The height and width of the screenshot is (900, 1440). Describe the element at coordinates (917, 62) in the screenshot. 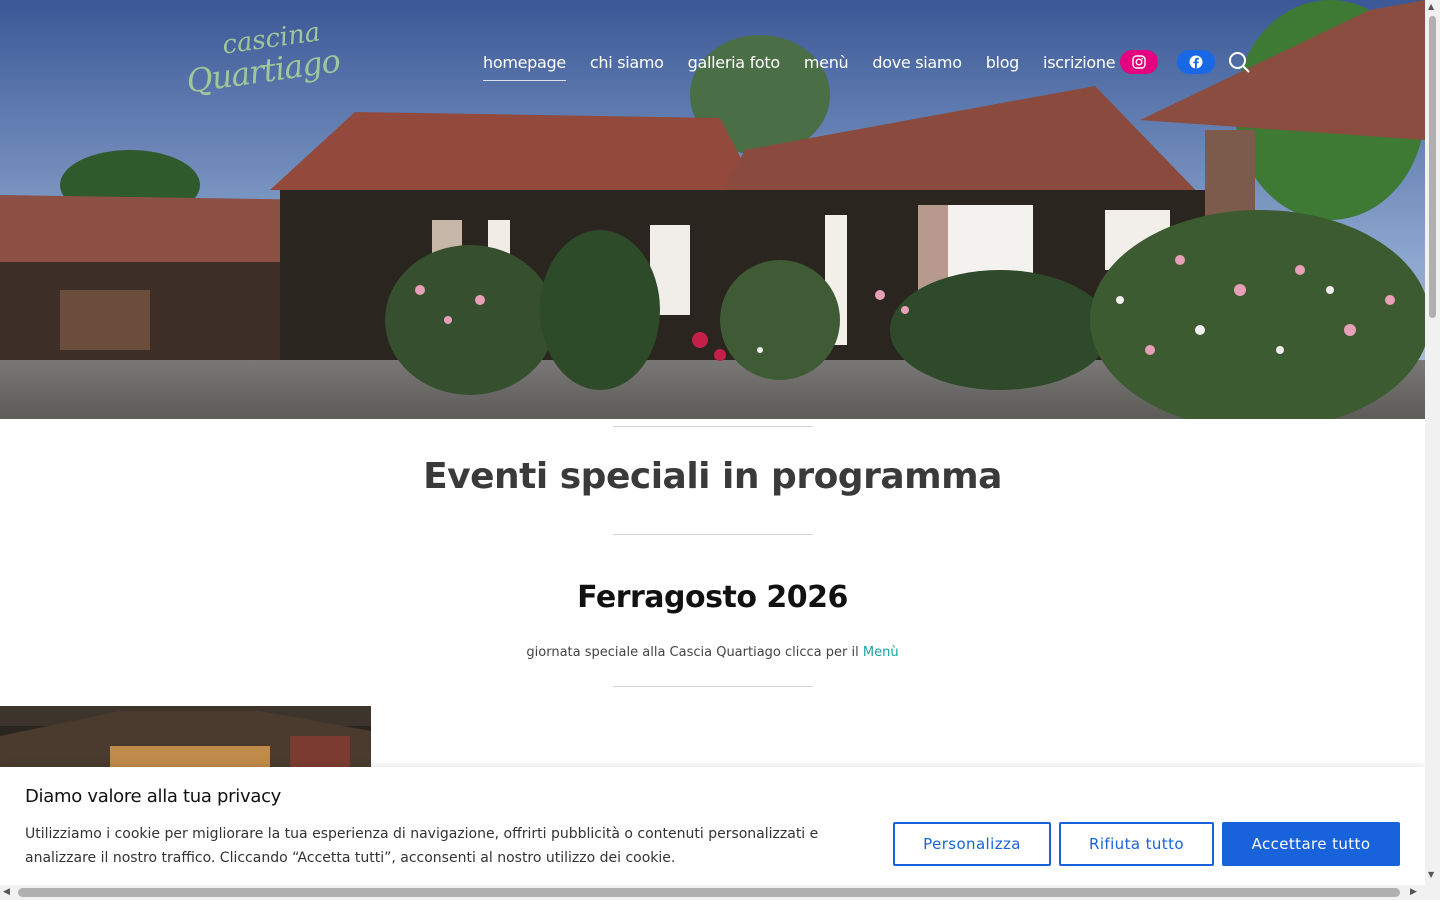

I see `nav-item-dove-siamo: dove siamo` at that location.